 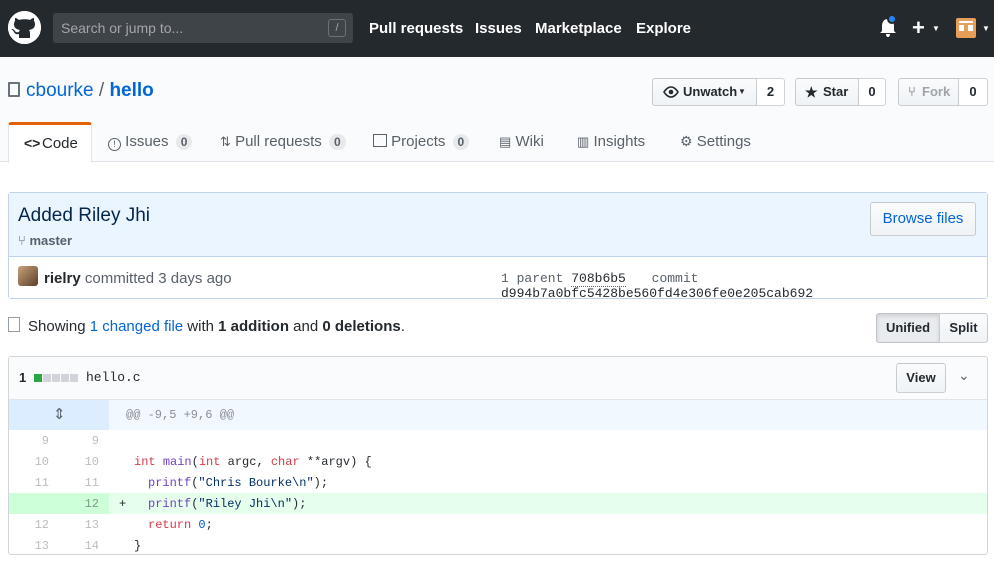 I want to click on diff-line: 11 11 printf("Chris Bourke\n");, so click(x=498, y=482).